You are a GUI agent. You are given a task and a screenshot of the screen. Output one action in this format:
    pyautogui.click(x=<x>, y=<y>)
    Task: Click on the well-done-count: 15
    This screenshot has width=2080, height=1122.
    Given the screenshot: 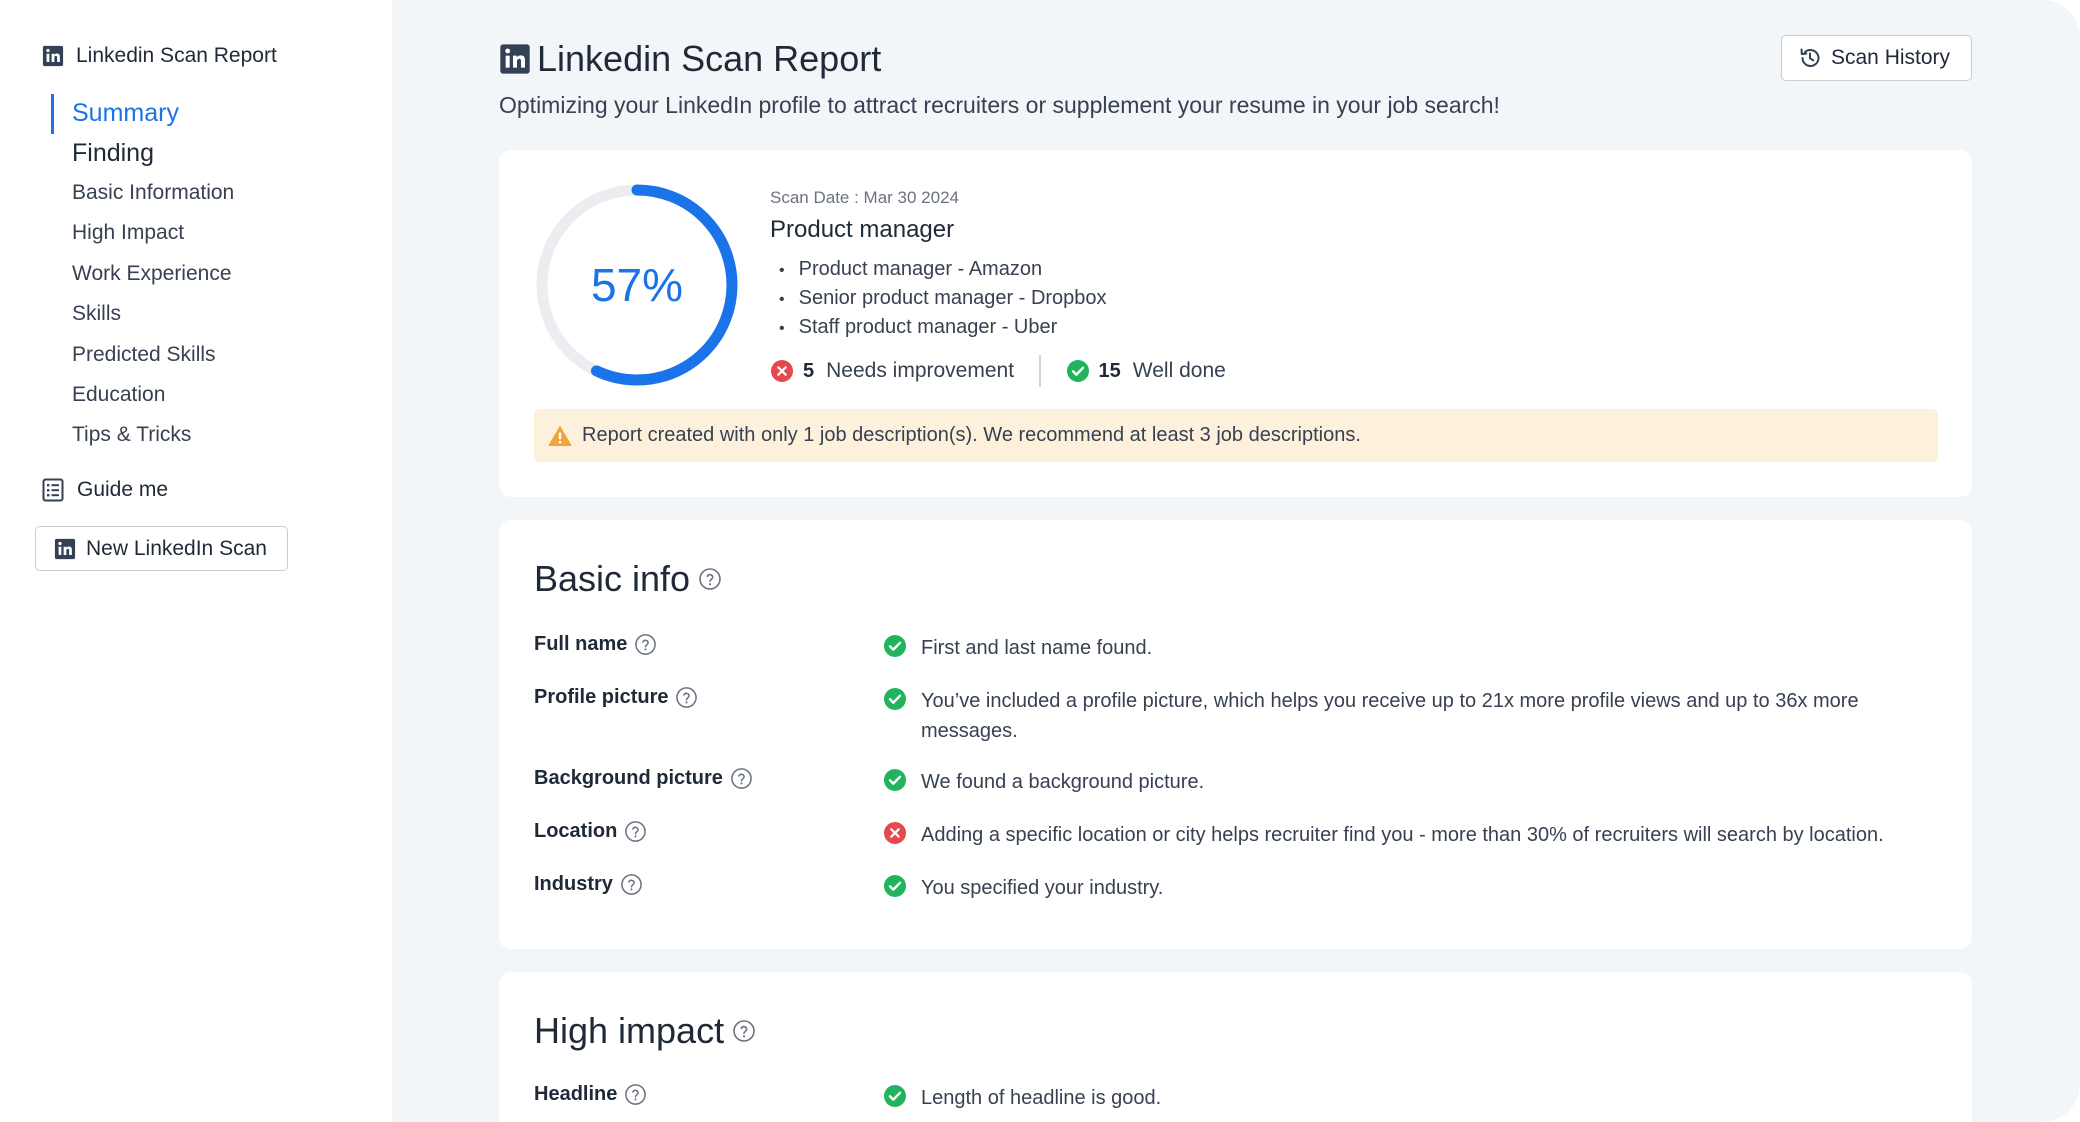 What is the action you would take?
    pyautogui.click(x=1109, y=370)
    